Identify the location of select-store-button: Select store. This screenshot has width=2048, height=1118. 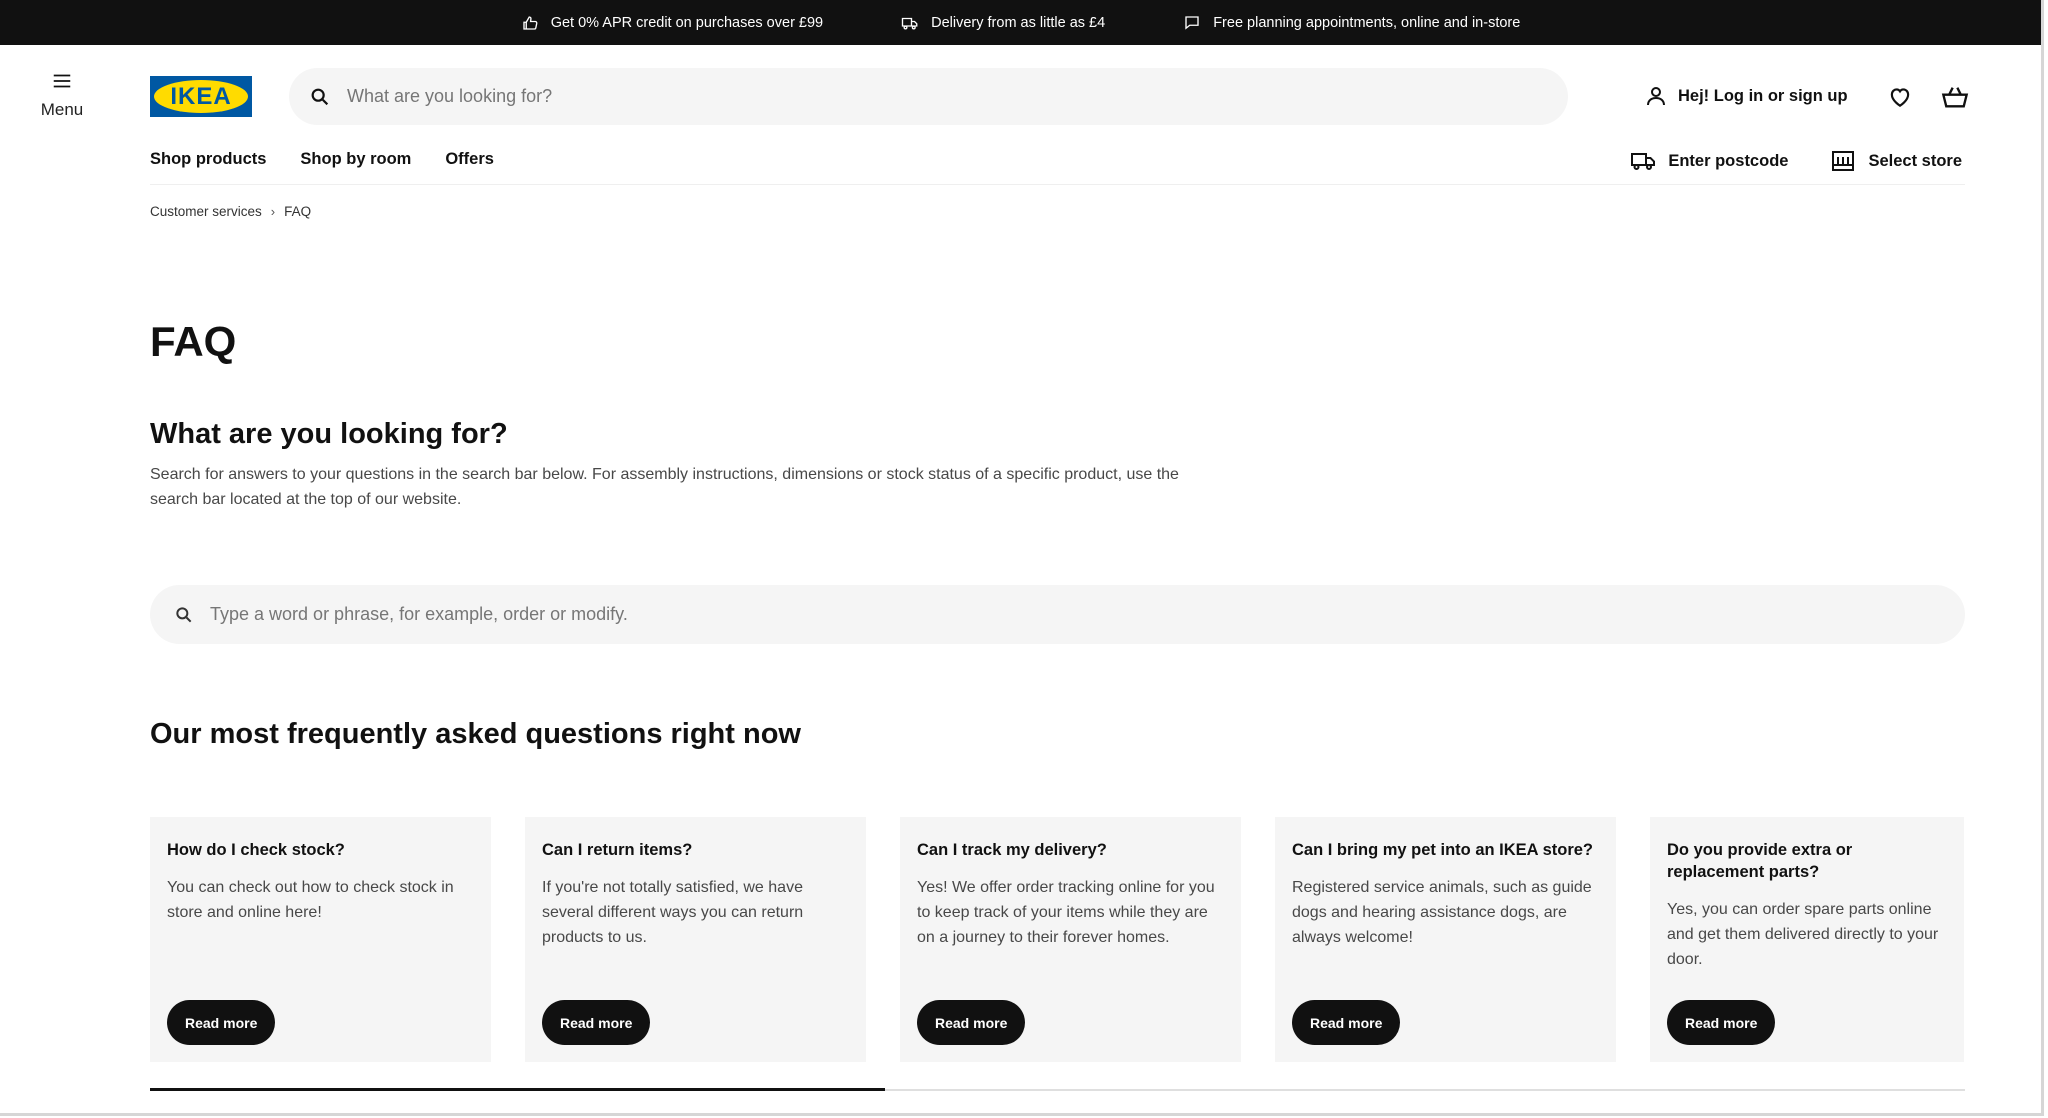
(1896, 161).